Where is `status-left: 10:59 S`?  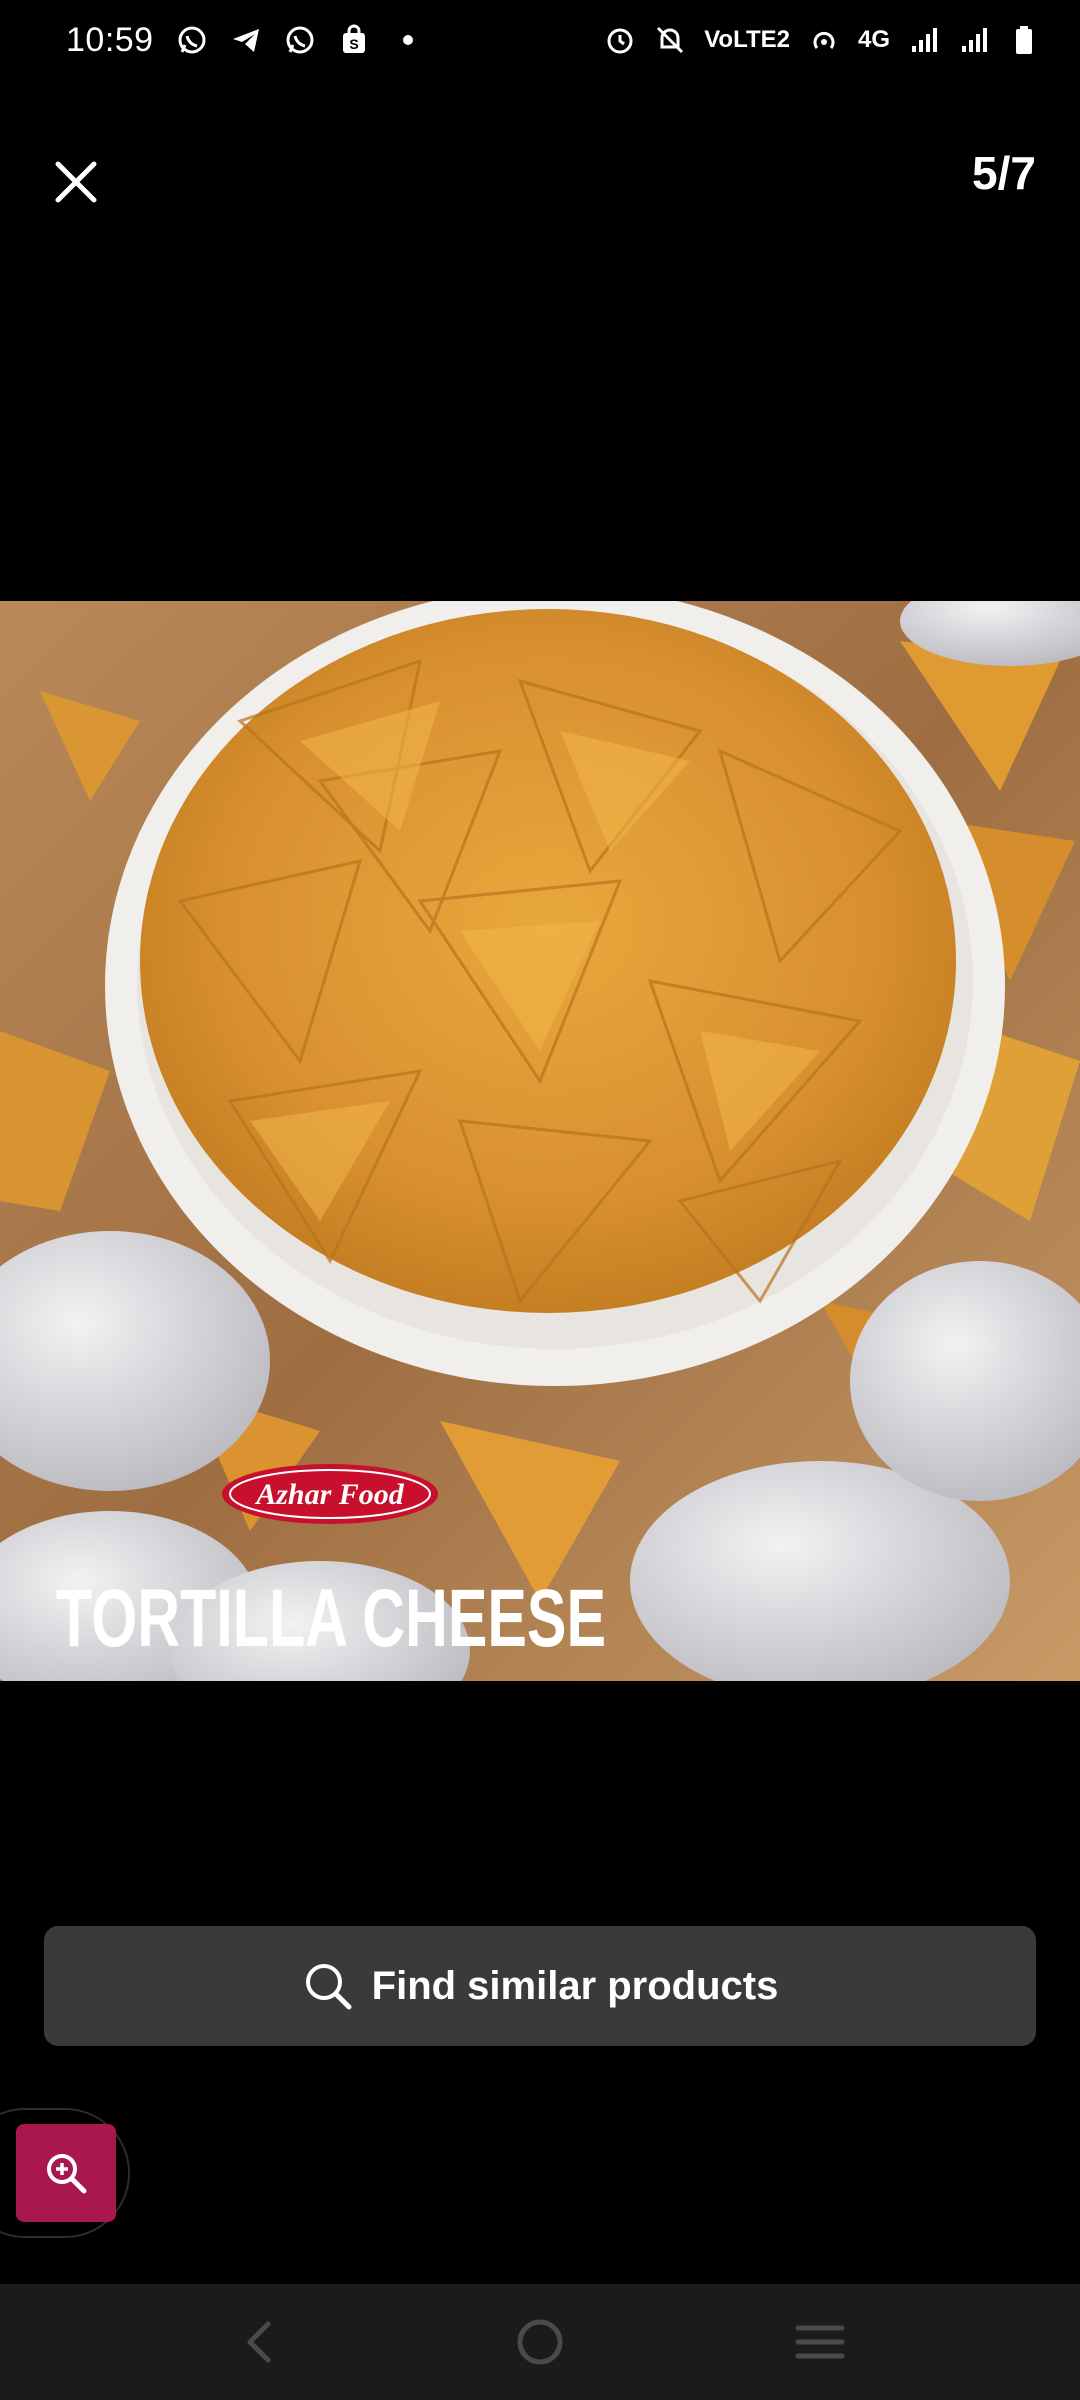 status-left: 10:59 S is located at coordinates (245, 40).